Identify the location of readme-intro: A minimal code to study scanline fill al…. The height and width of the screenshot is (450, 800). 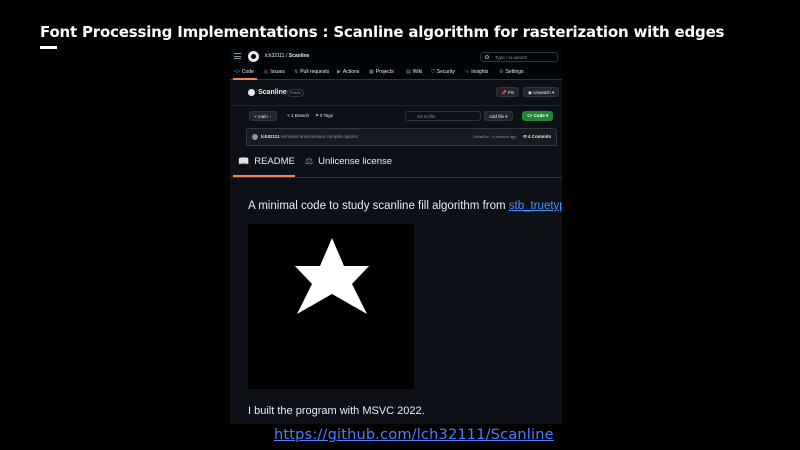
(405, 206).